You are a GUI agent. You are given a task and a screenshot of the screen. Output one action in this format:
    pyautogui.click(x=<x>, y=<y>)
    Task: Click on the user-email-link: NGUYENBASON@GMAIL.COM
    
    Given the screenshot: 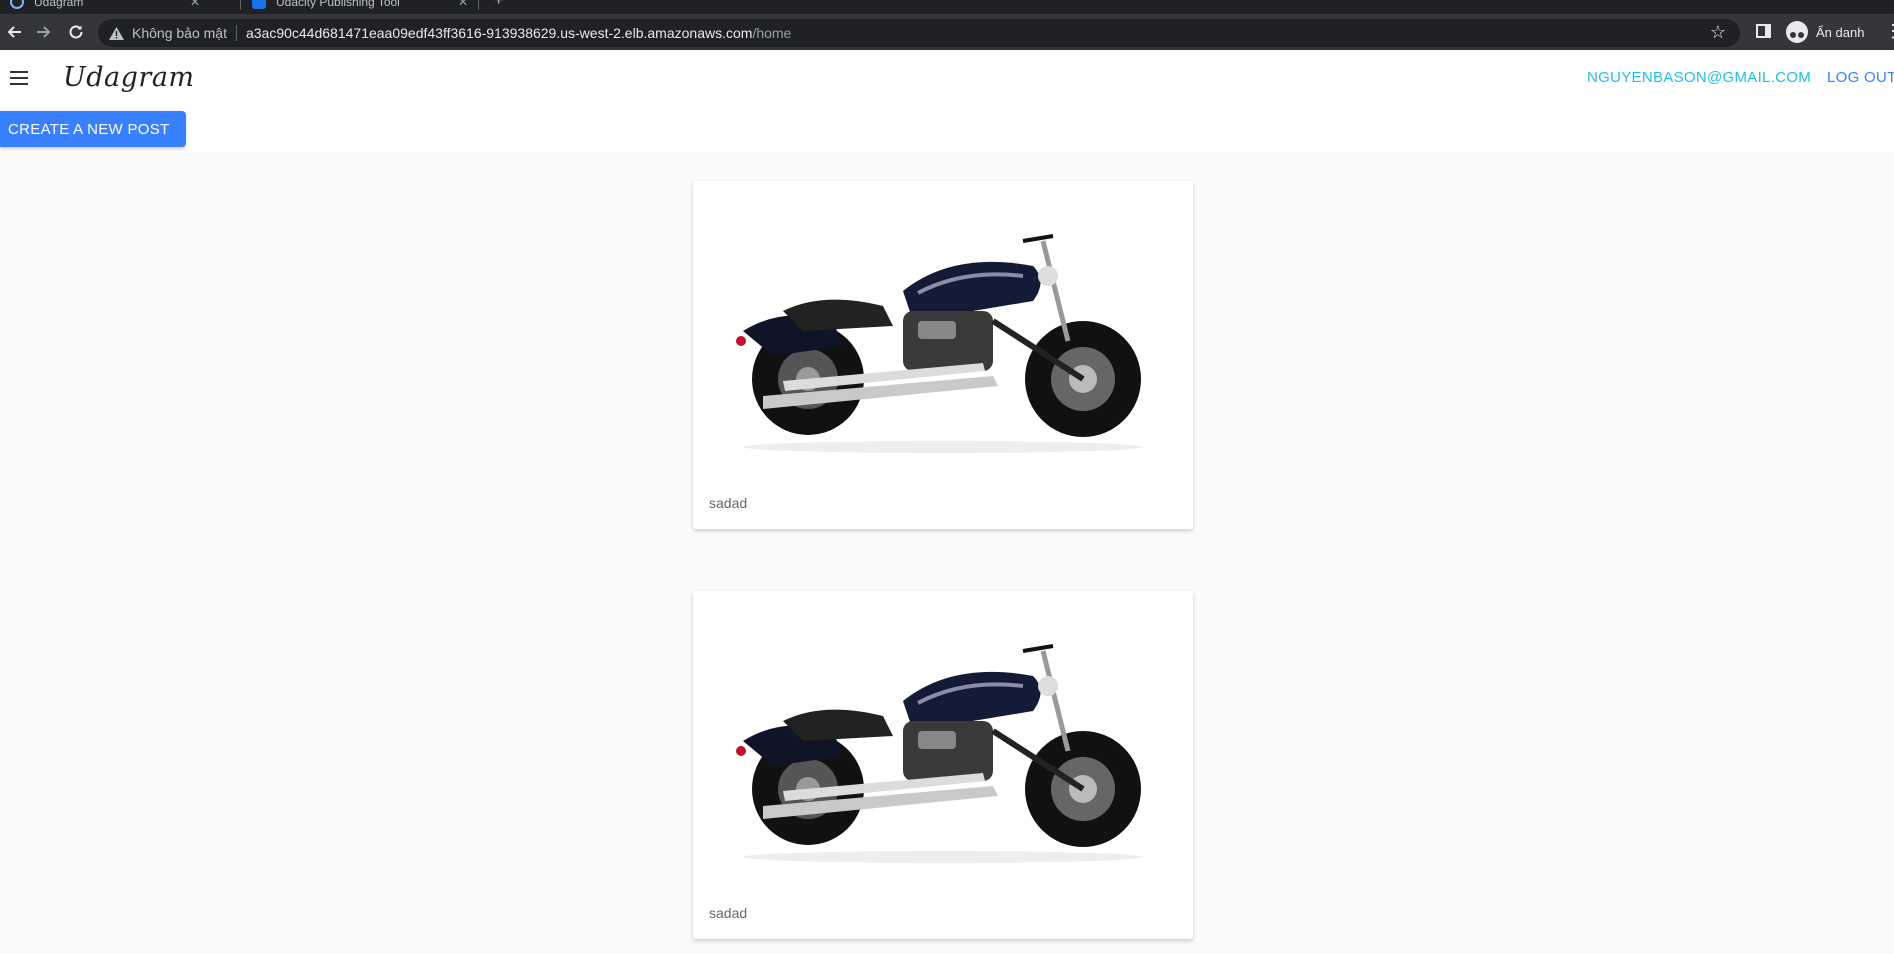 What is the action you would take?
    pyautogui.click(x=1699, y=77)
    